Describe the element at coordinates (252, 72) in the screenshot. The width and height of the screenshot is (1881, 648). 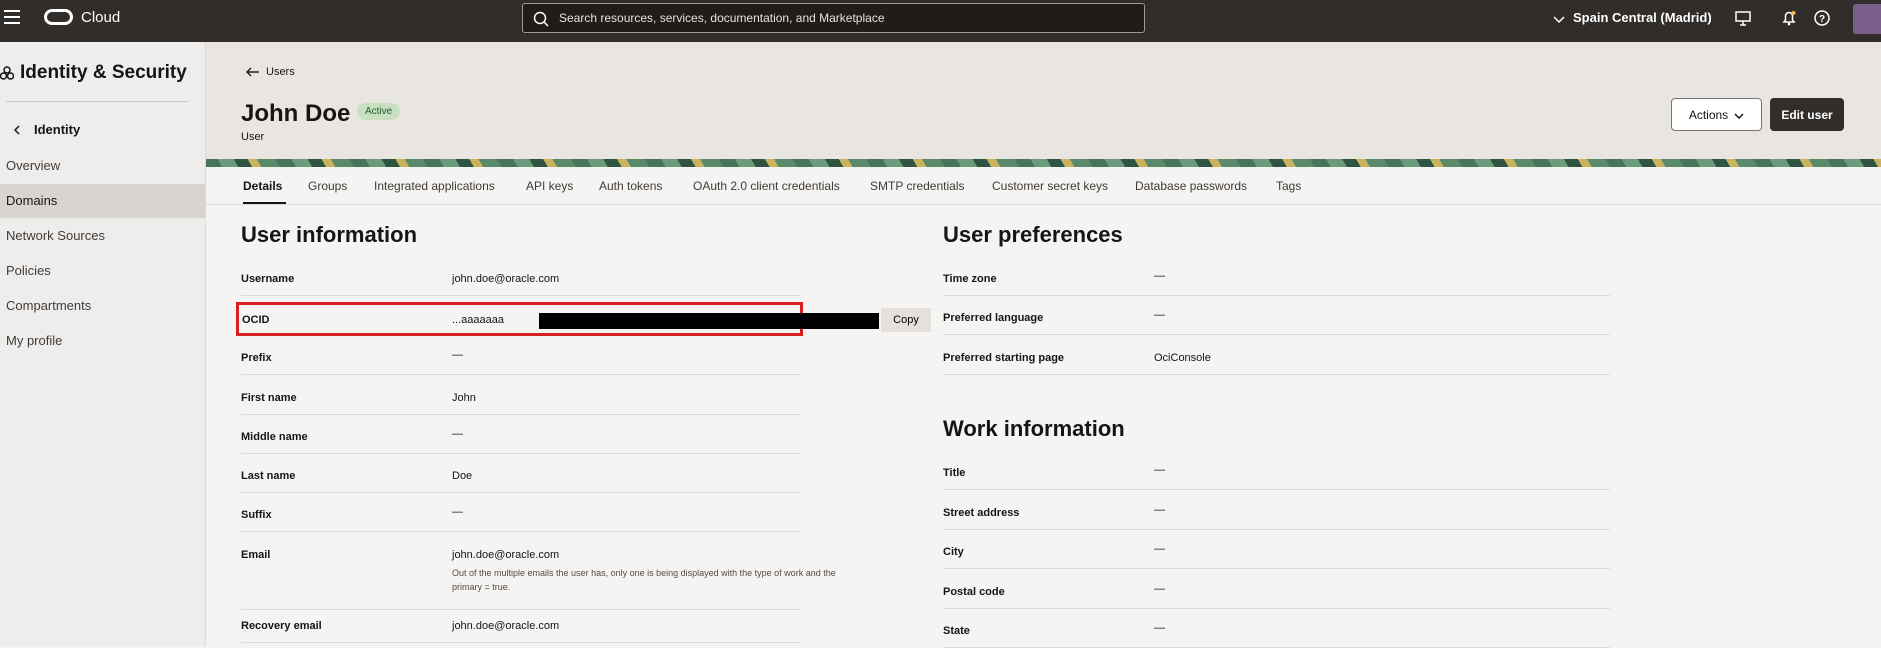
I see `arrow-left-icon` at that location.